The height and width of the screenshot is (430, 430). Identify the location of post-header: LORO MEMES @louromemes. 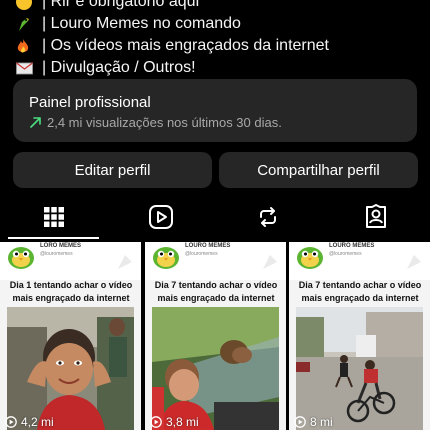
(70, 261).